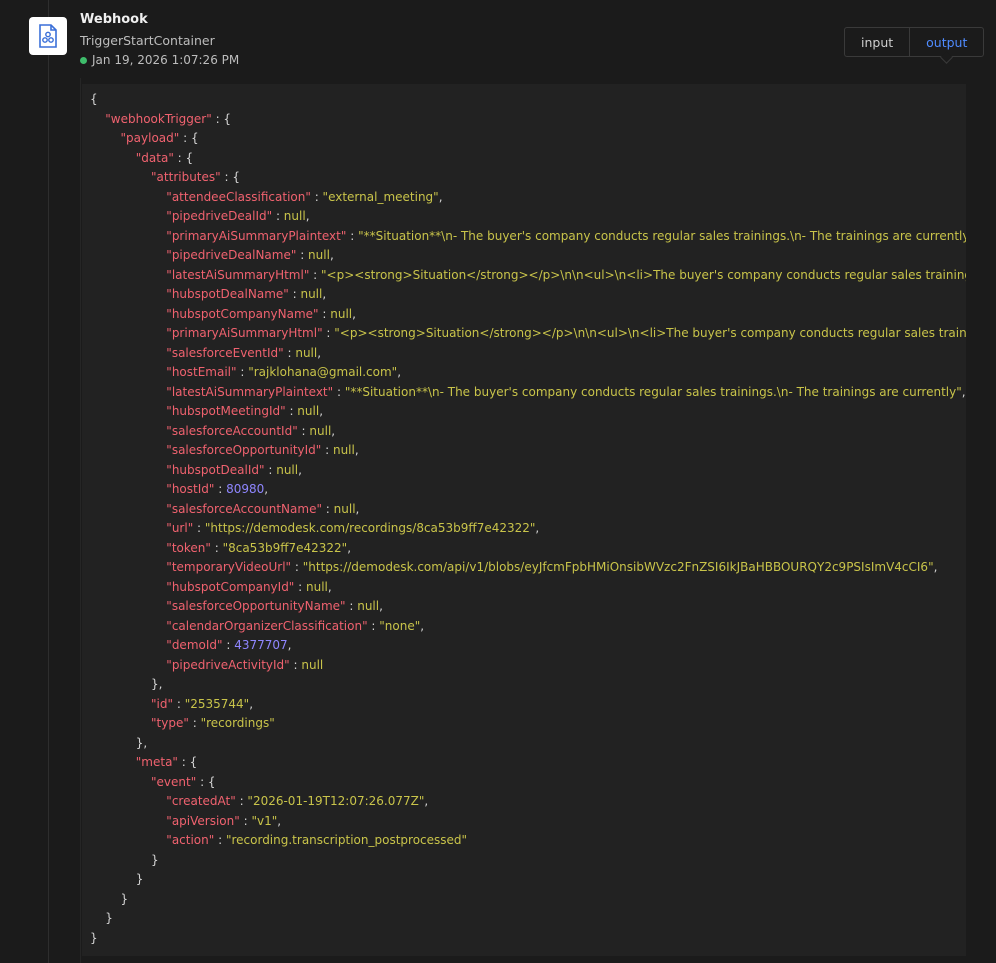  I want to click on content-rail, so click(80, 520).